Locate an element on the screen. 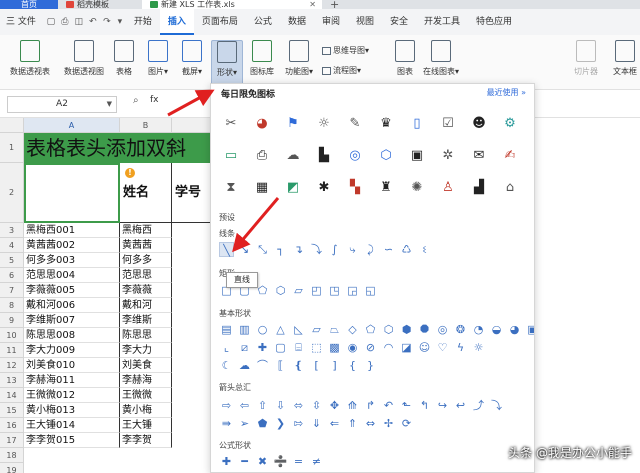  plaque-icon: ▢ is located at coordinates (280, 347).